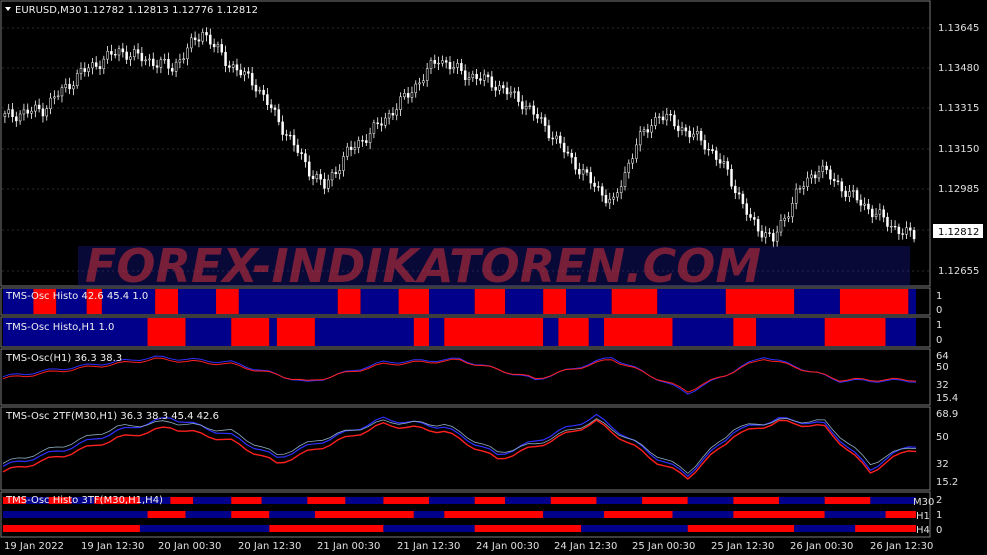 The height and width of the screenshot is (555, 987). What do you see at coordinates (48, 10) in the screenshot?
I see `symbol-label: EURUSD,M30` at bounding box center [48, 10].